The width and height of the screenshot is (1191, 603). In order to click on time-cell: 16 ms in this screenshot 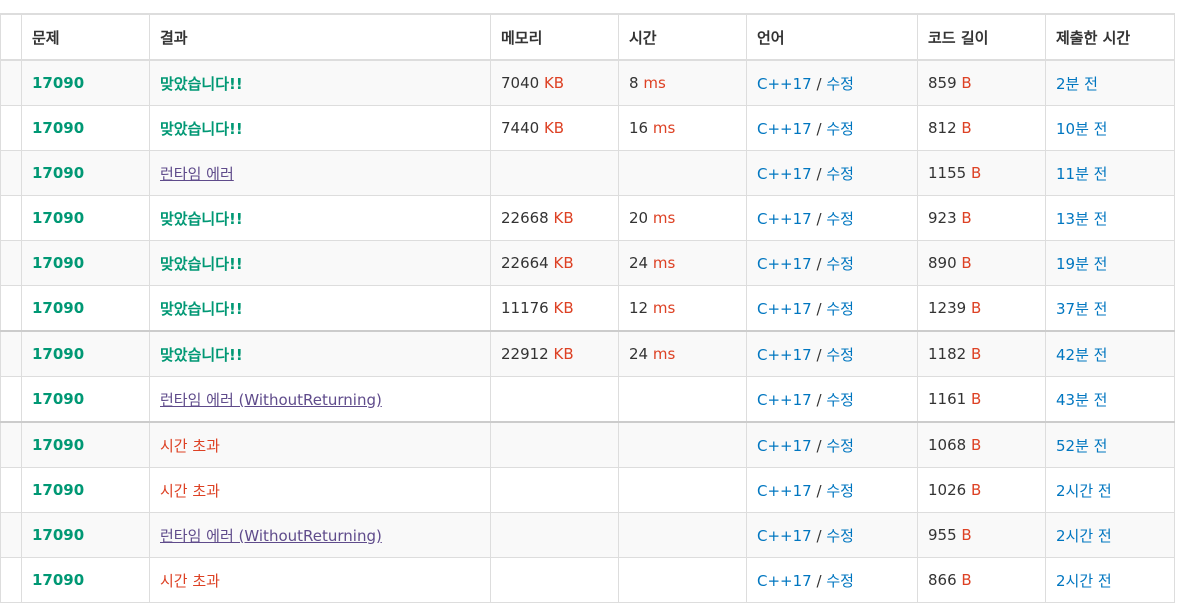, I will do `click(682, 128)`.